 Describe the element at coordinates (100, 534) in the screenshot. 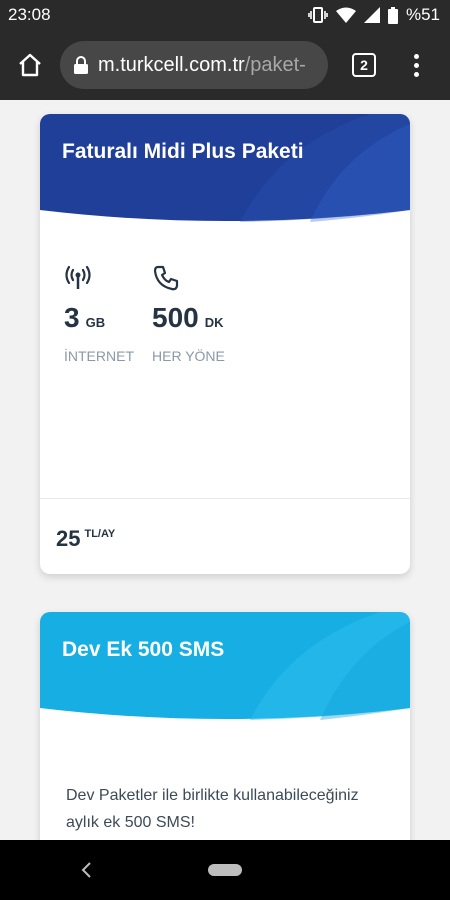

I see `price-unit: TL/AY` at that location.